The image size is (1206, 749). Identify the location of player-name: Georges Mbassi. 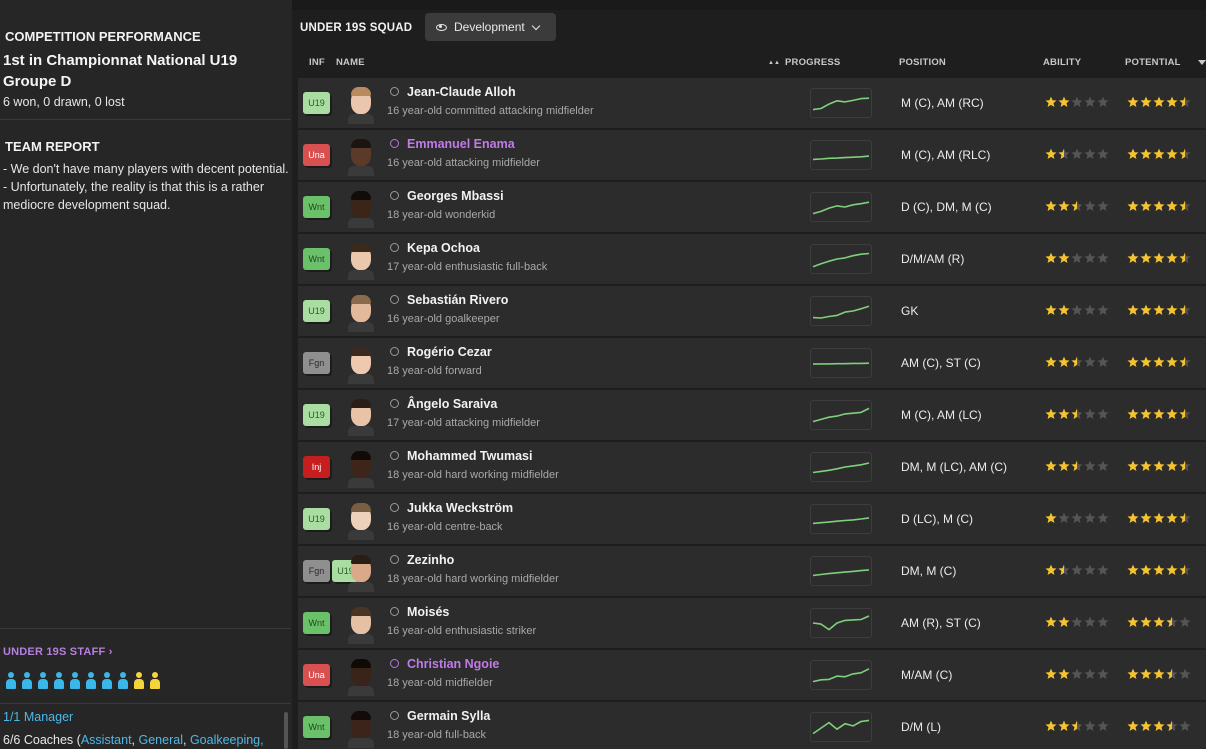
(455, 196).